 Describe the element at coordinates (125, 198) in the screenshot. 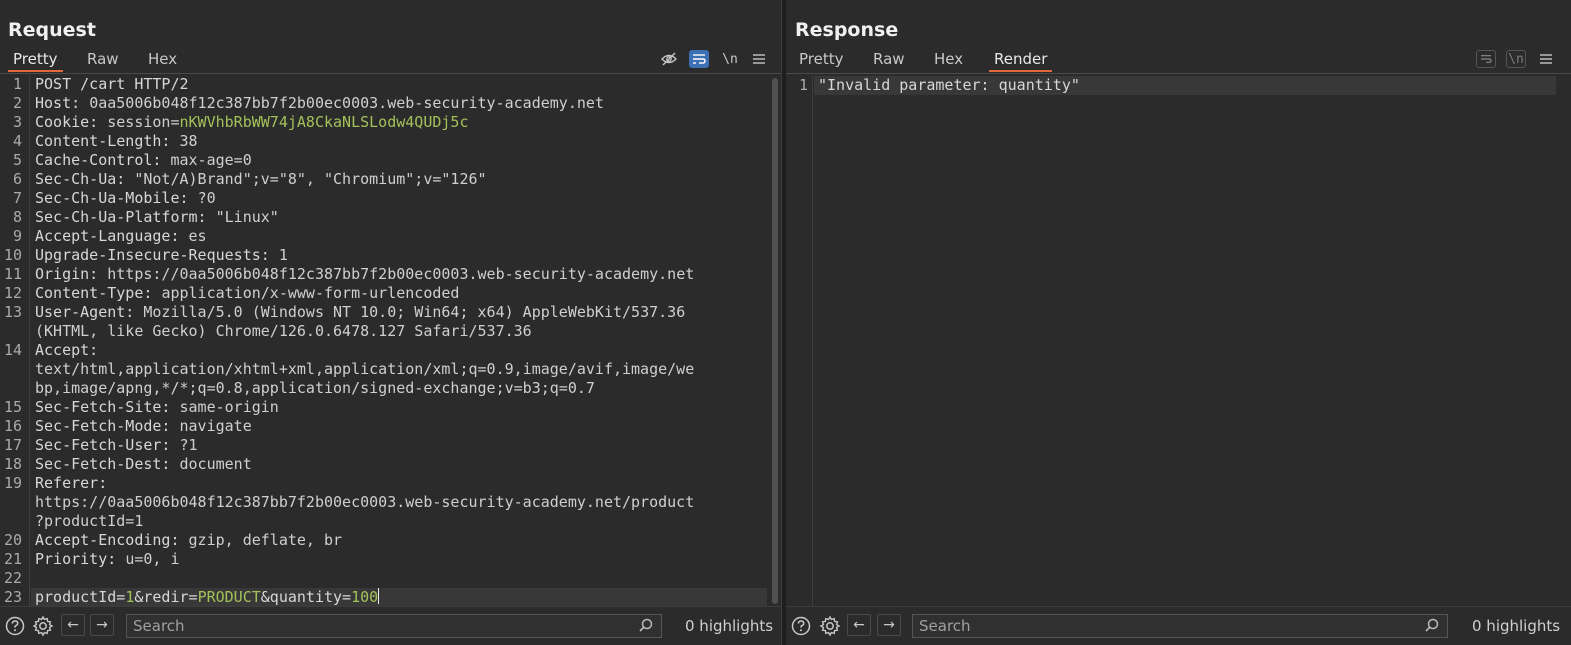

I see `code-line: Sec-Ch-Ua-Mobile: ?0` at that location.